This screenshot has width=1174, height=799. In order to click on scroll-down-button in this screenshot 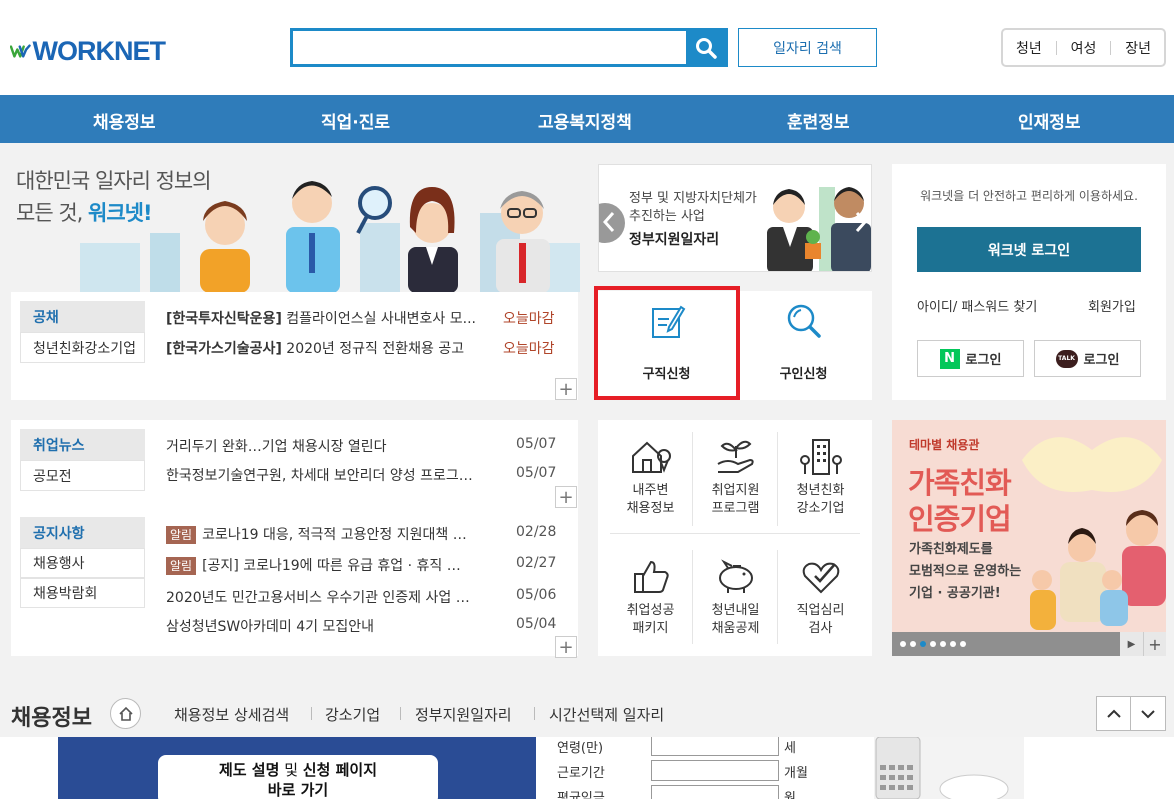, I will do `click(1148, 713)`.